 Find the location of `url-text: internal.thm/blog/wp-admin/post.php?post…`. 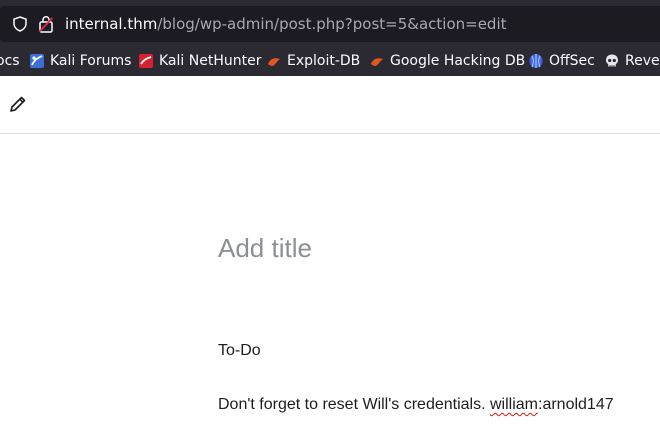

url-text: internal.thm/blog/wp-admin/post.php?post… is located at coordinates (286, 24).